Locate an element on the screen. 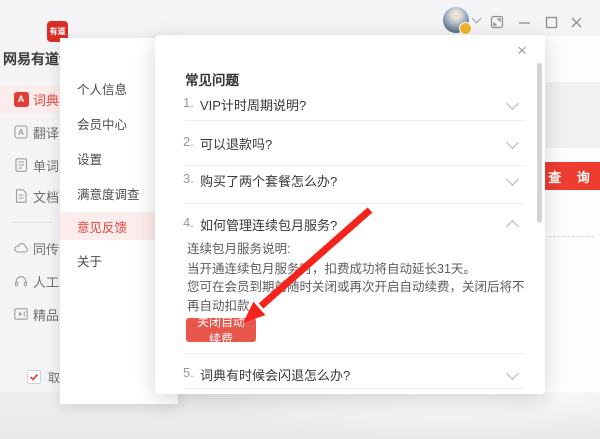 The width and height of the screenshot is (600, 439). menu-item-label: 会员中心 is located at coordinates (102, 124).